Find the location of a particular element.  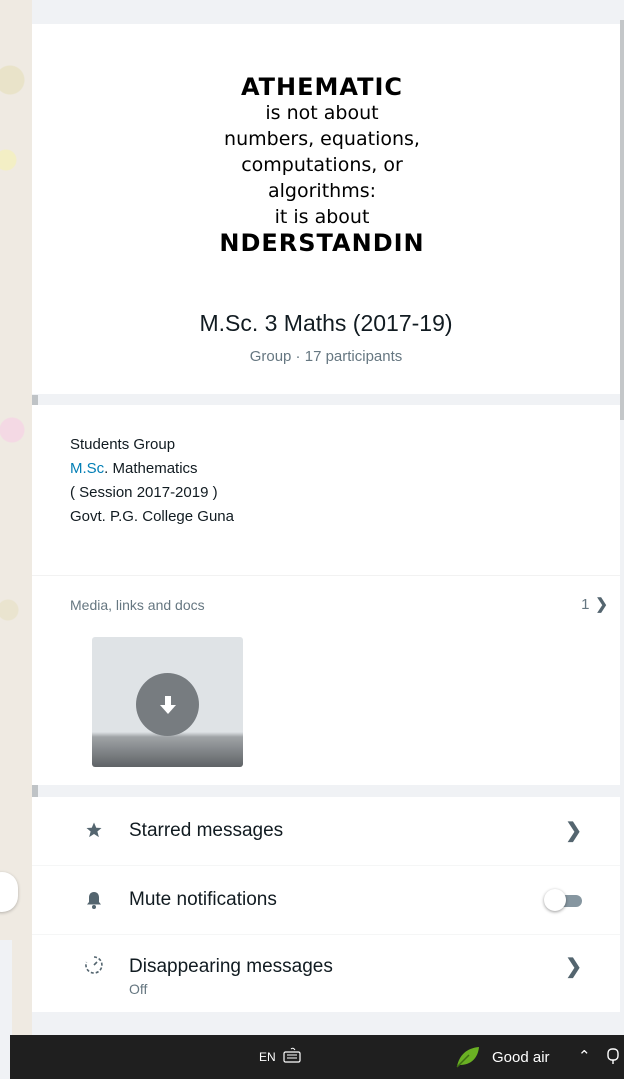

keyboard-icon is located at coordinates (292, 1057).